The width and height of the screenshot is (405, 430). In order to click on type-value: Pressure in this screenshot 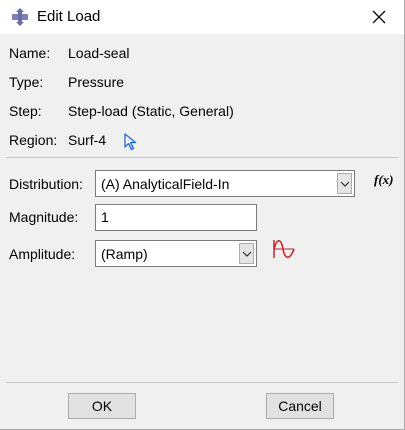, I will do `click(96, 82)`.